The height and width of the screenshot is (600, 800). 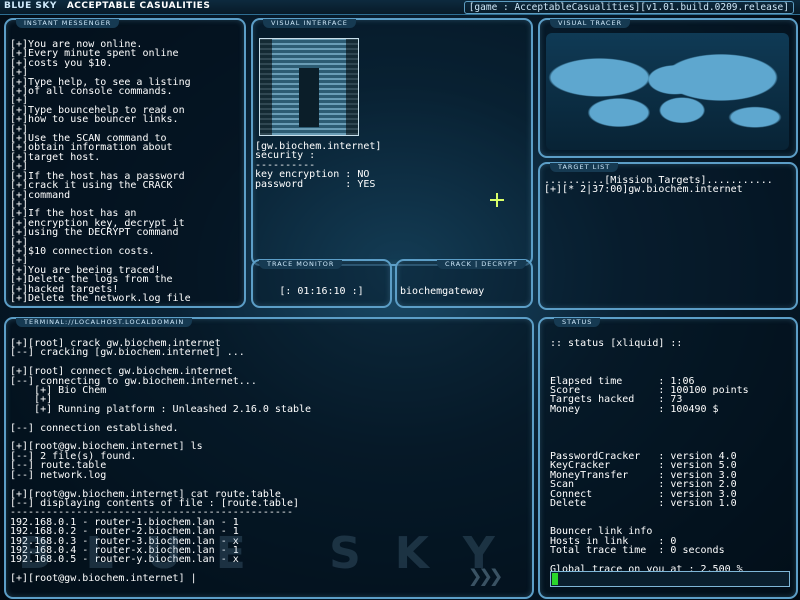 I want to click on panel-title: TRACE MONITOR, so click(x=301, y=264).